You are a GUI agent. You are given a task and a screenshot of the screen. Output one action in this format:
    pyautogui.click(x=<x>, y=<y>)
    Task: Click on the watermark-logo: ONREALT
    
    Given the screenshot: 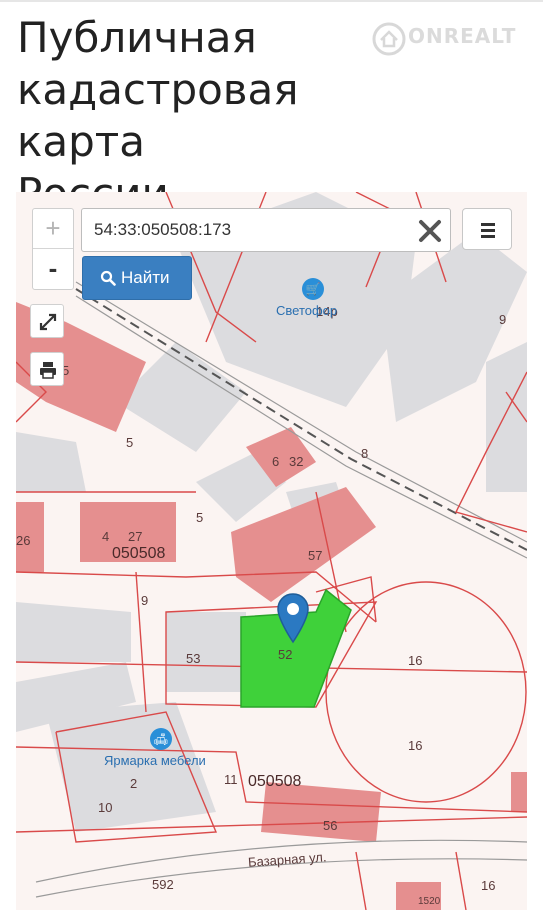 What is the action you would take?
    pyautogui.click(x=452, y=40)
    